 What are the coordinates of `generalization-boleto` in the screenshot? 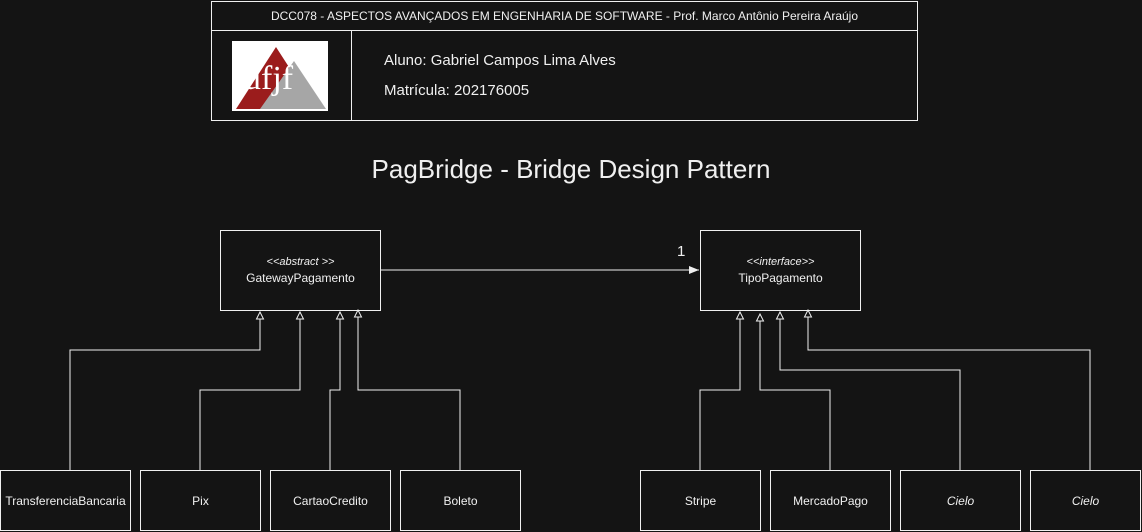 It's located at (409, 390).